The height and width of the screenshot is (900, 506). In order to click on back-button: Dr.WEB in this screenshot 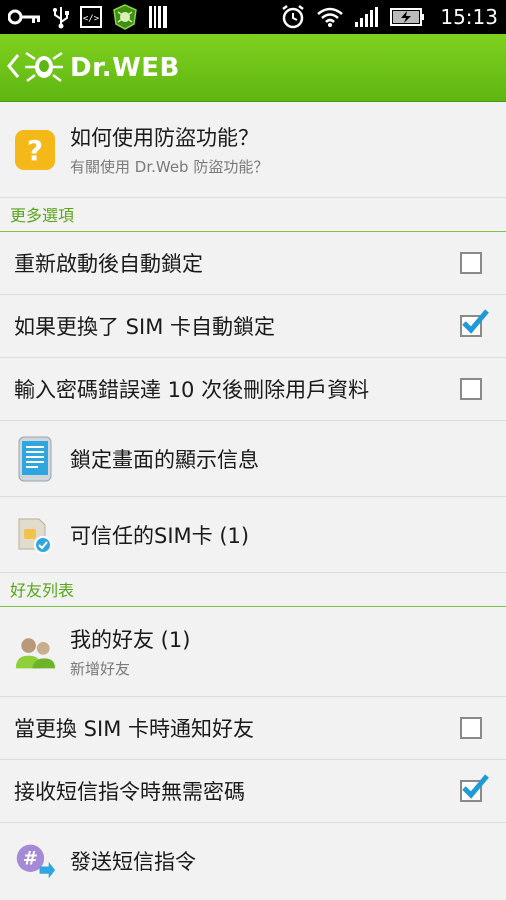, I will do `click(93, 68)`.